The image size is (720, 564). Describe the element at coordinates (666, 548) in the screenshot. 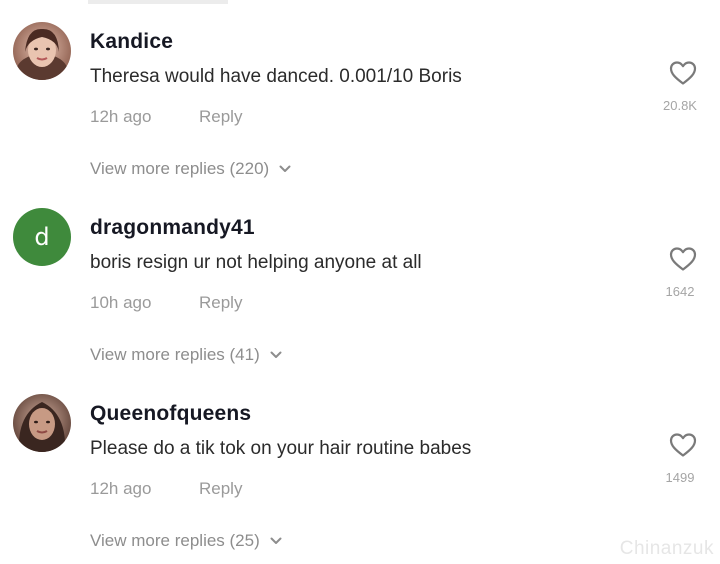

I see `watermark: Chinanzuk` at that location.